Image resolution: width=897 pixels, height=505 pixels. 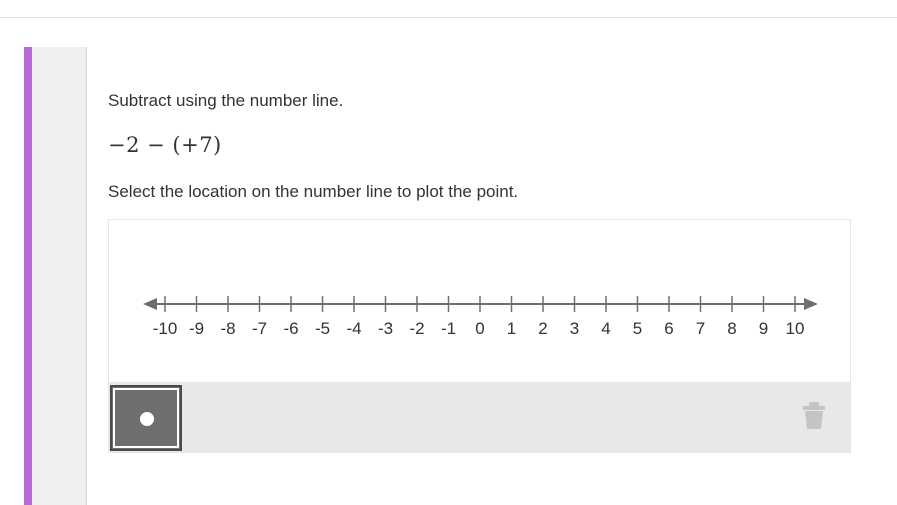 I want to click on tick-marks, so click(x=480, y=304).